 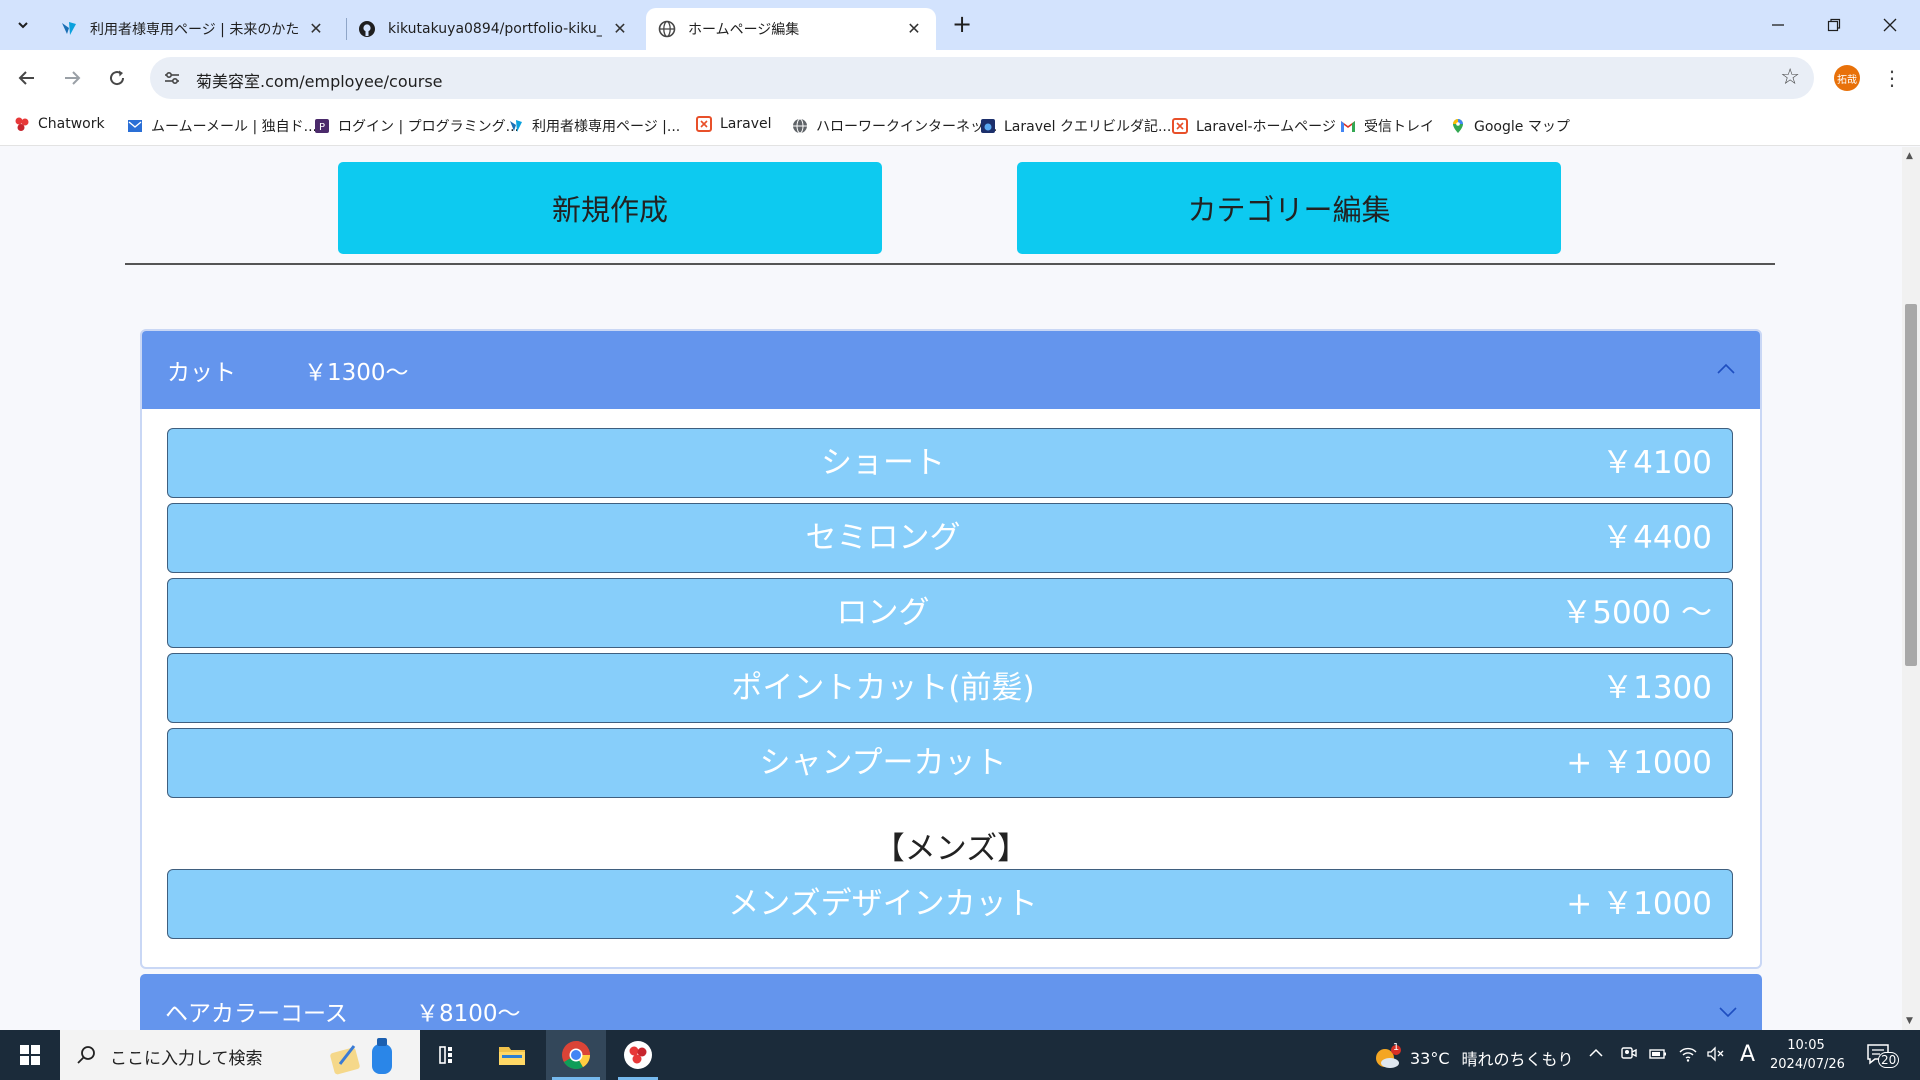 What do you see at coordinates (1747, 1054) in the screenshot?
I see `ime-indicator: A` at bounding box center [1747, 1054].